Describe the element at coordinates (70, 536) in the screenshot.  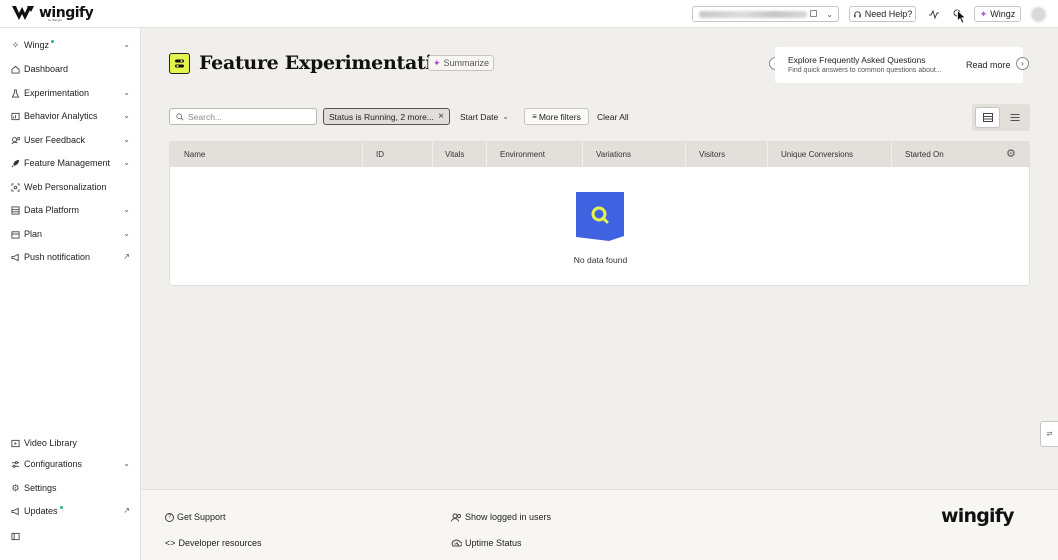
I see `collapse-sidebar-button` at that location.